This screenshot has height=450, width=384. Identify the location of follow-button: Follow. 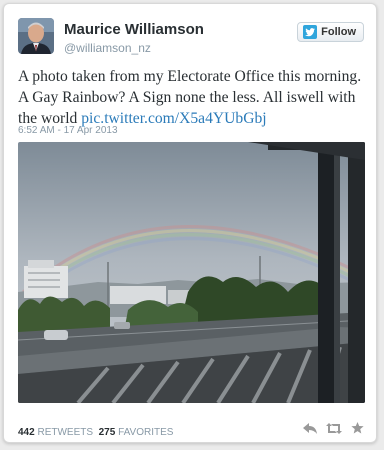
(330, 32).